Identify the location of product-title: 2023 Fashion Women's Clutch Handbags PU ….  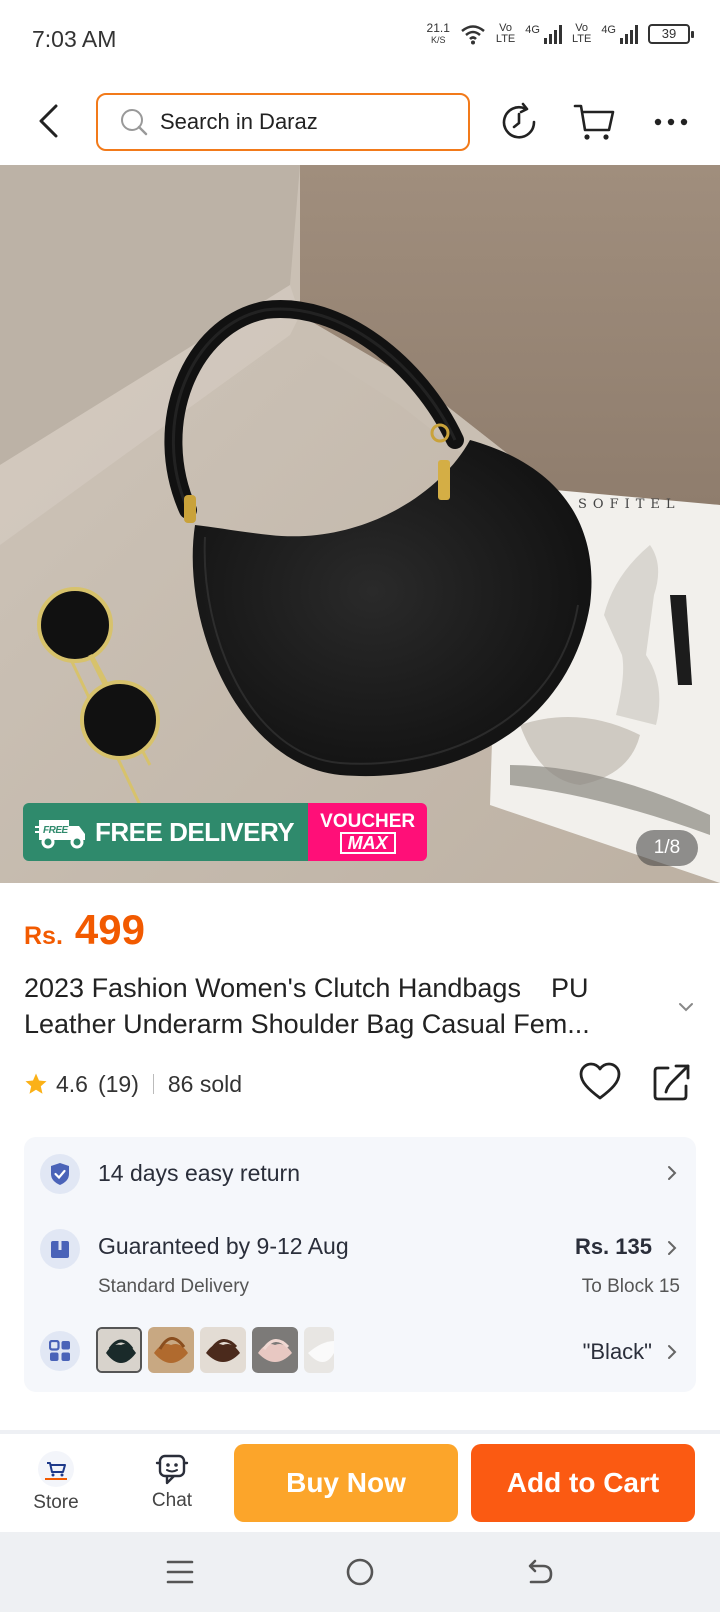
(310, 1006).